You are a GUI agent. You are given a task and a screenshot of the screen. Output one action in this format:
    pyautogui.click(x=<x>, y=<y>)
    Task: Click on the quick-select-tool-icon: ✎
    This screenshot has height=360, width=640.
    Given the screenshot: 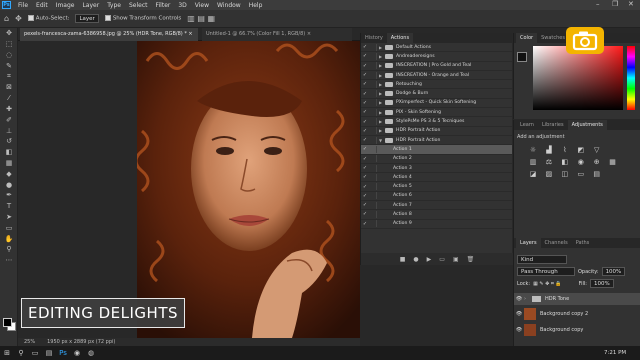 What is the action you would take?
    pyautogui.click(x=9, y=65)
    